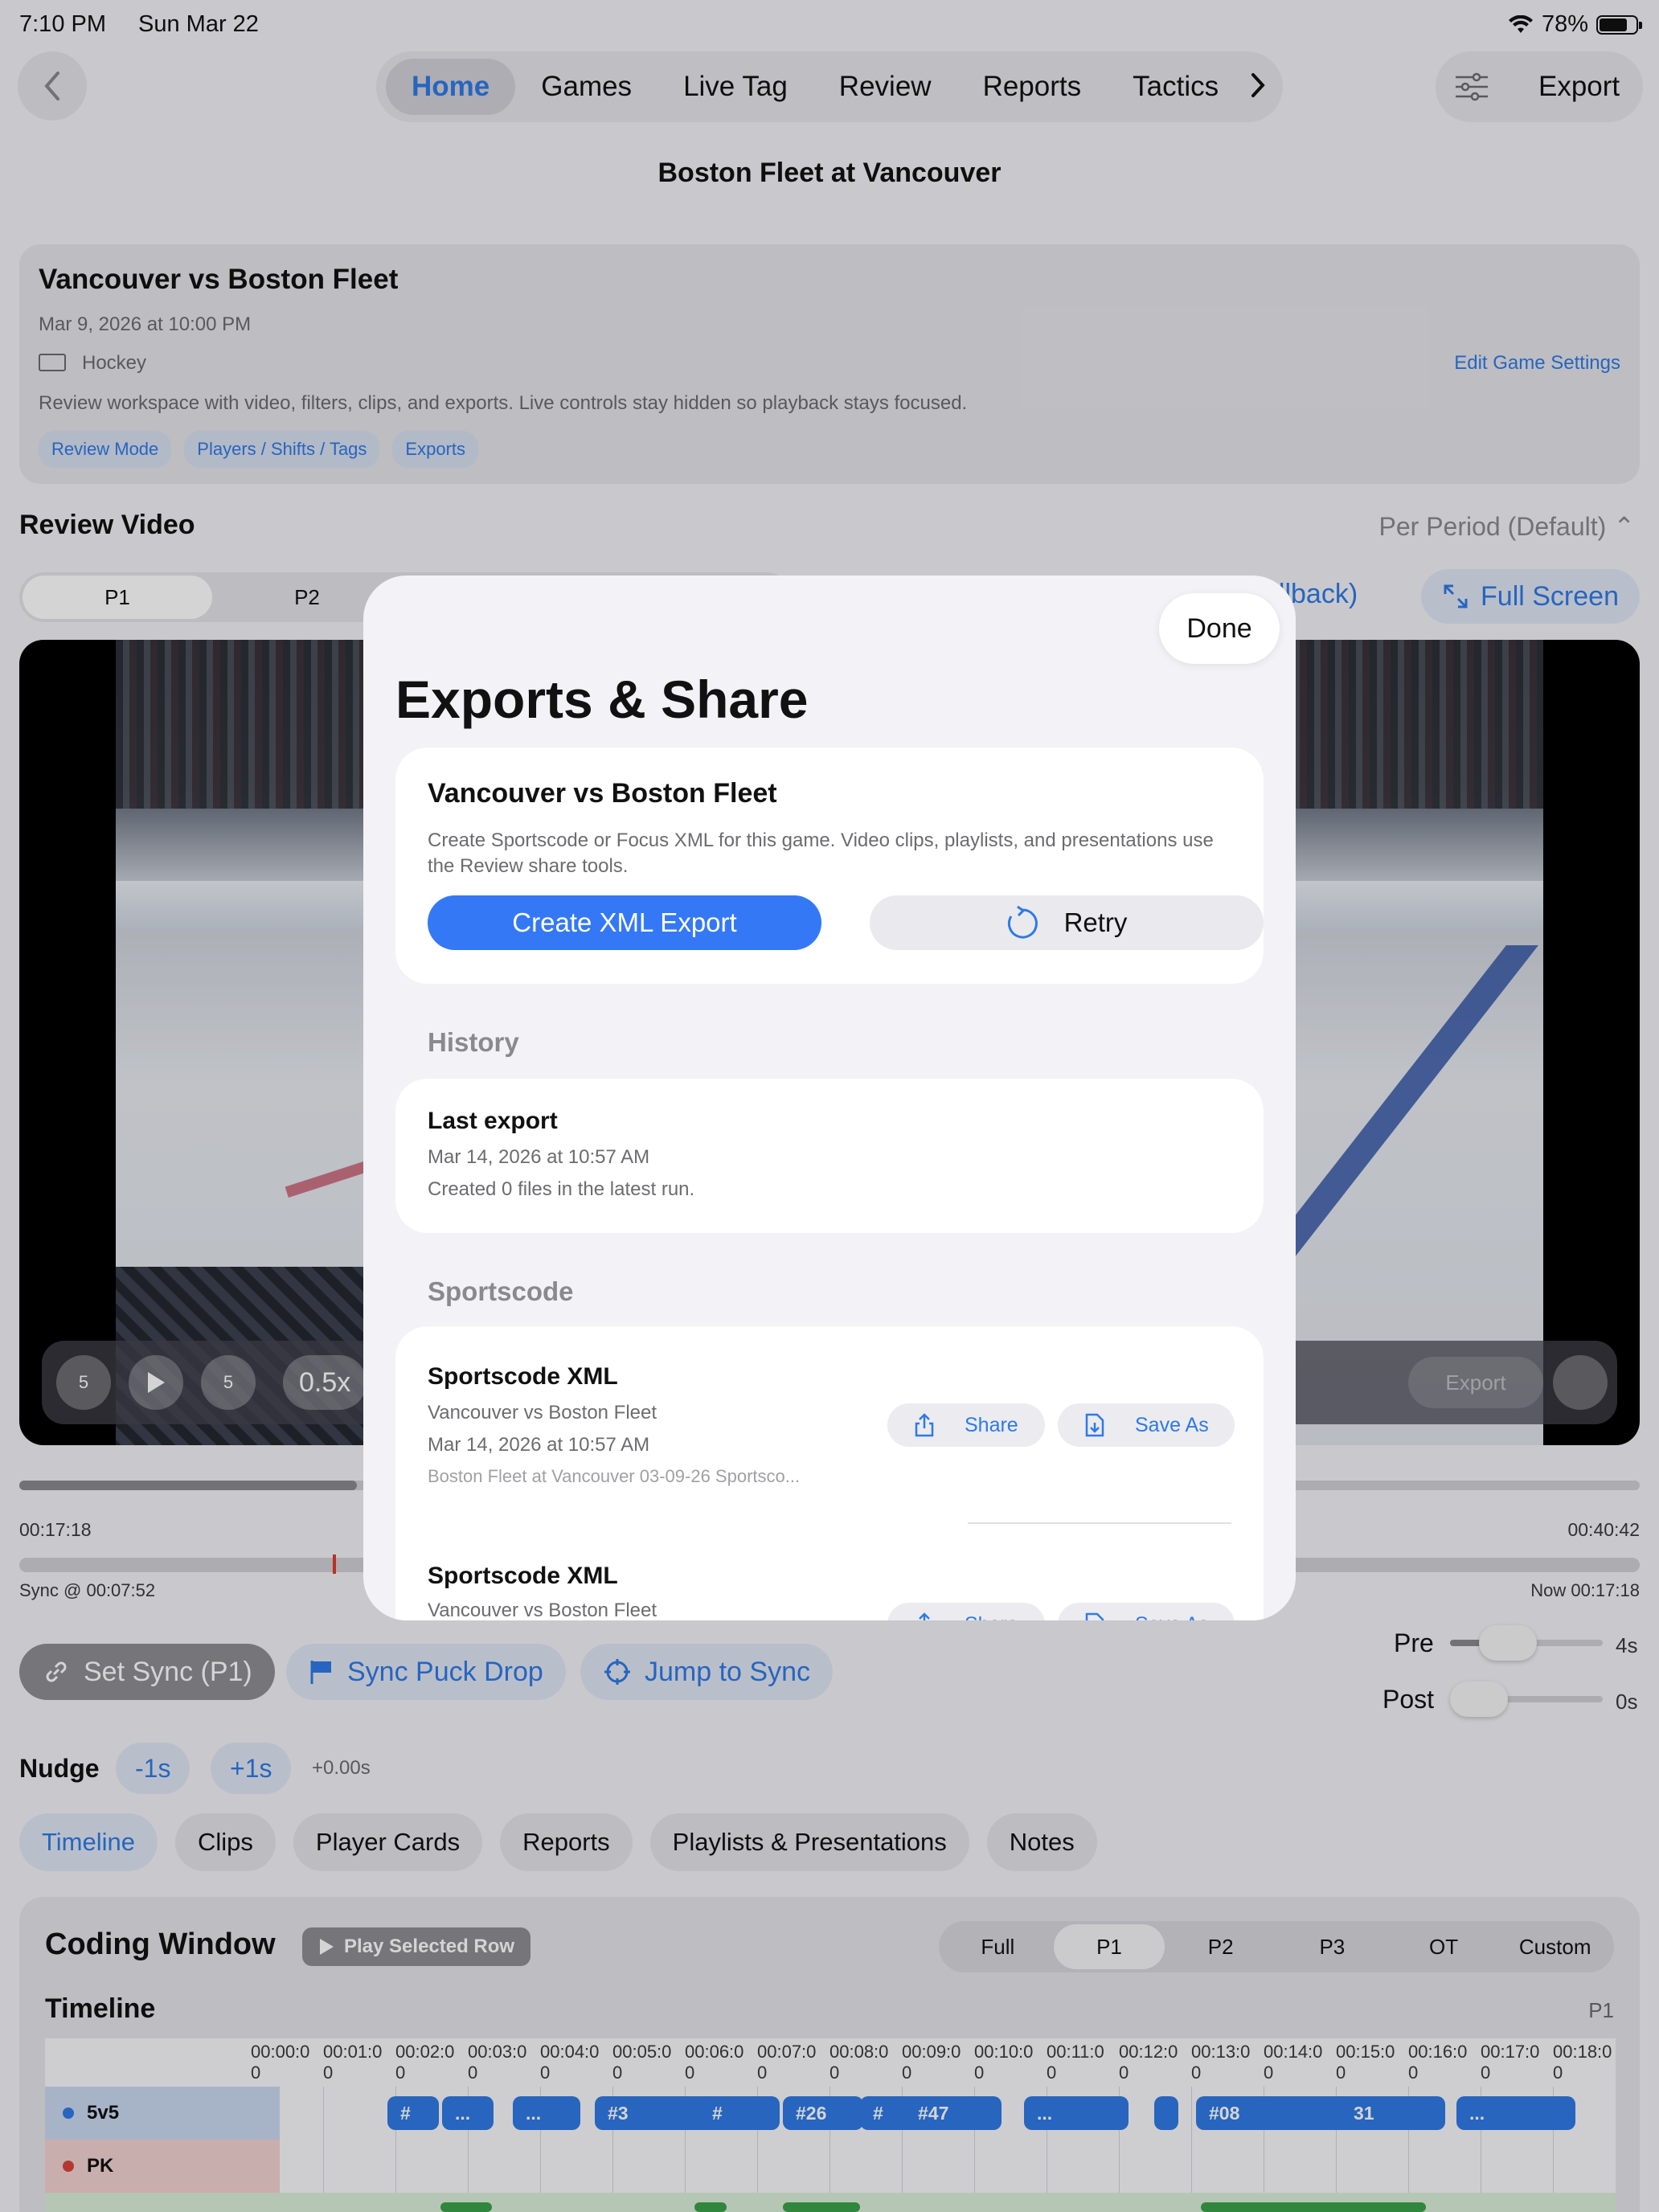  I want to click on sportscode-item-date: Mar 14, 2026 at 10:57 AM, so click(539, 1445).